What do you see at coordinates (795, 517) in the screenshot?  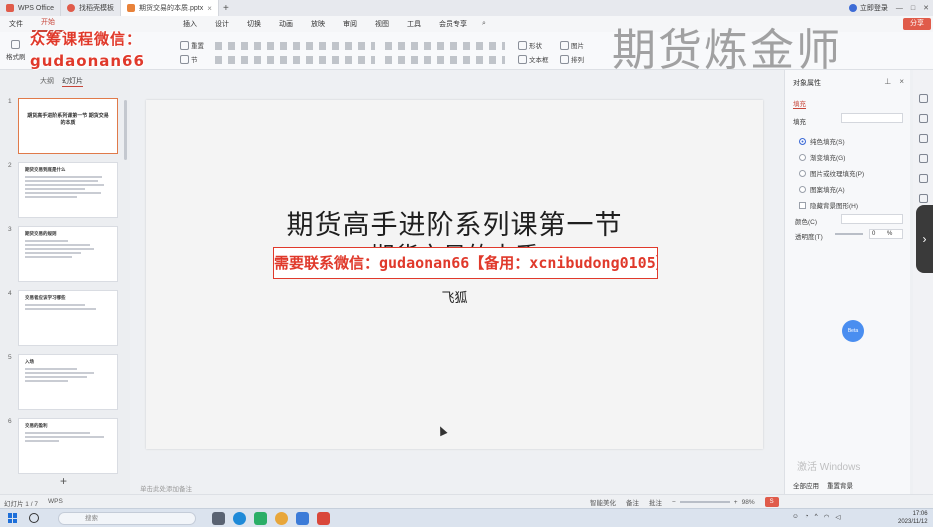 I see `tray-people-icon: ☺` at bounding box center [795, 517].